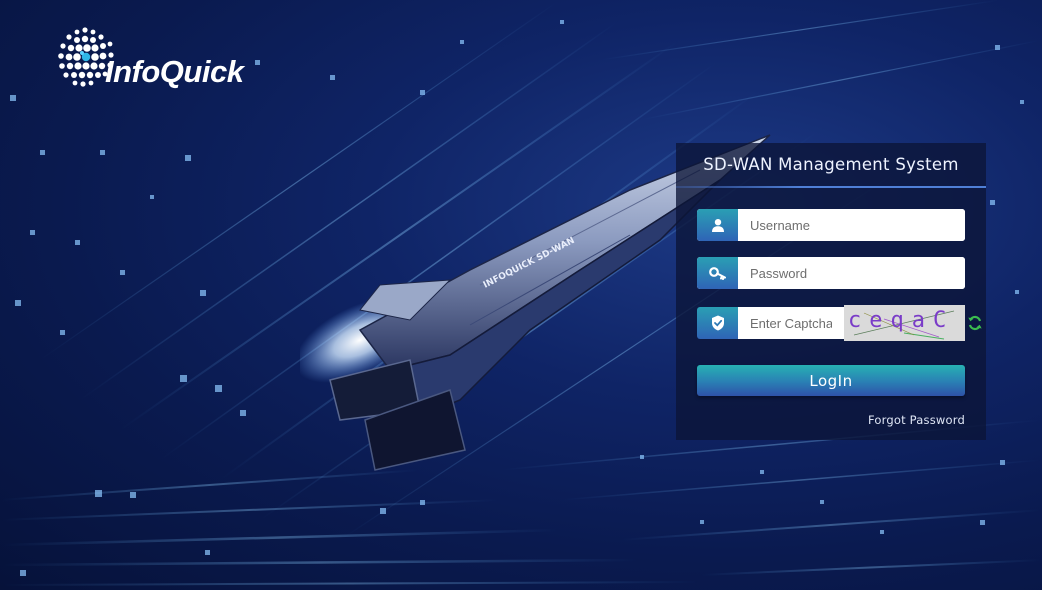 The image size is (1042, 590). I want to click on key-icon, so click(717, 273).